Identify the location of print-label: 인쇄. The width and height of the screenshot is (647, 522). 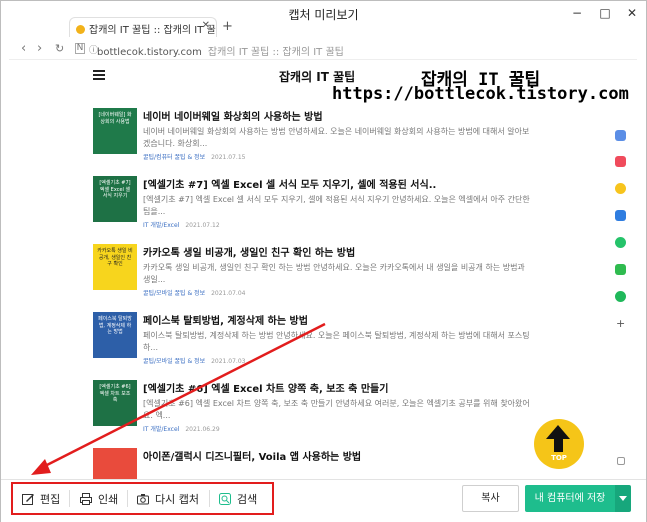
(108, 499).